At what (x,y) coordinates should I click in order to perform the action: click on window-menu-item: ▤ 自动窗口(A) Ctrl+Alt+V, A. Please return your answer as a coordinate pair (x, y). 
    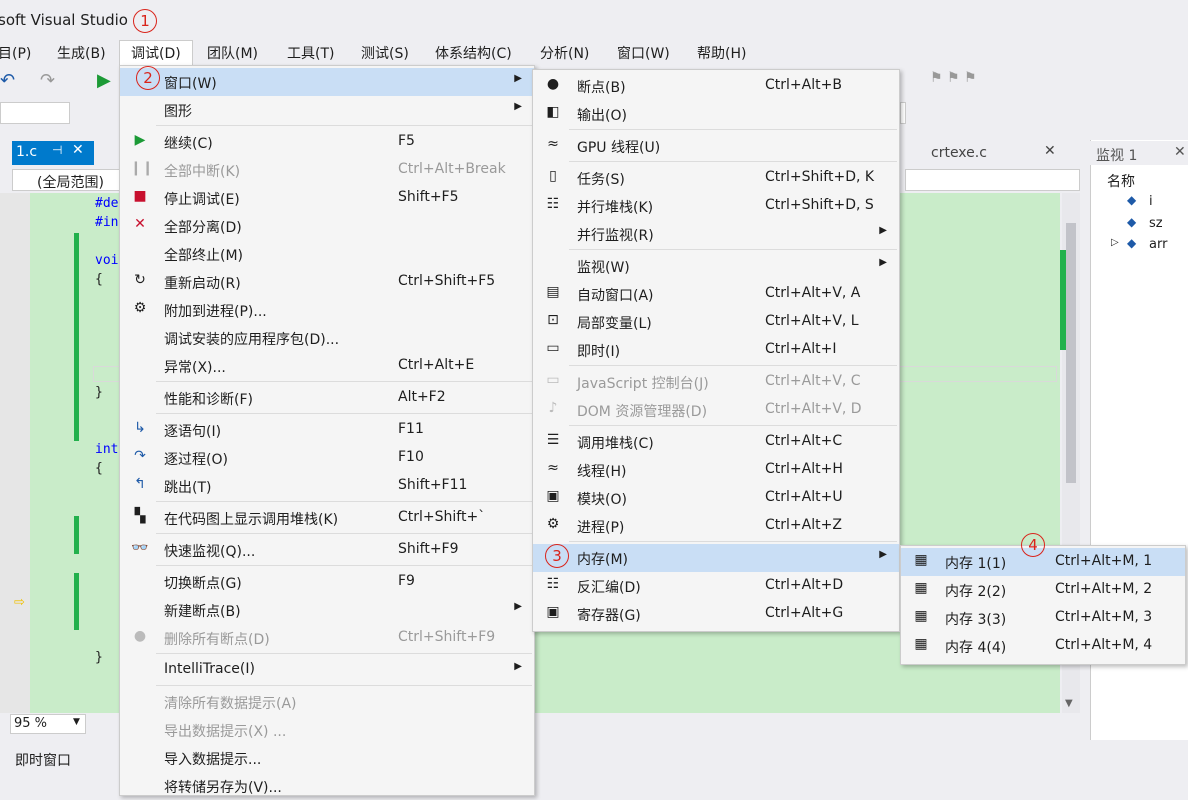
    Looking at the image, I should click on (716, 294).